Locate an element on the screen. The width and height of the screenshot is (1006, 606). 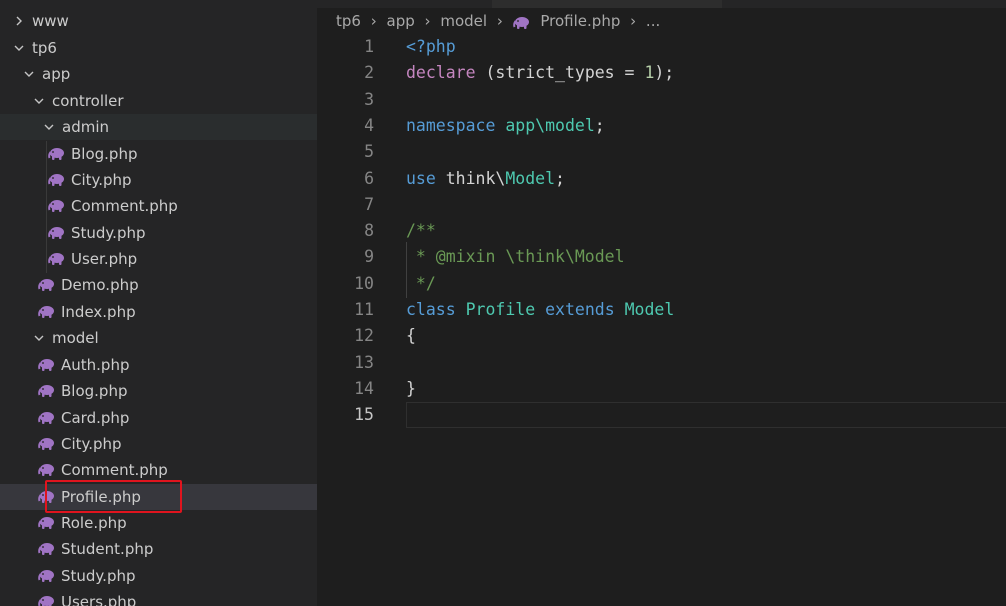
code-line: 11 class Profile extends Model is located at coordinates (661, 310).